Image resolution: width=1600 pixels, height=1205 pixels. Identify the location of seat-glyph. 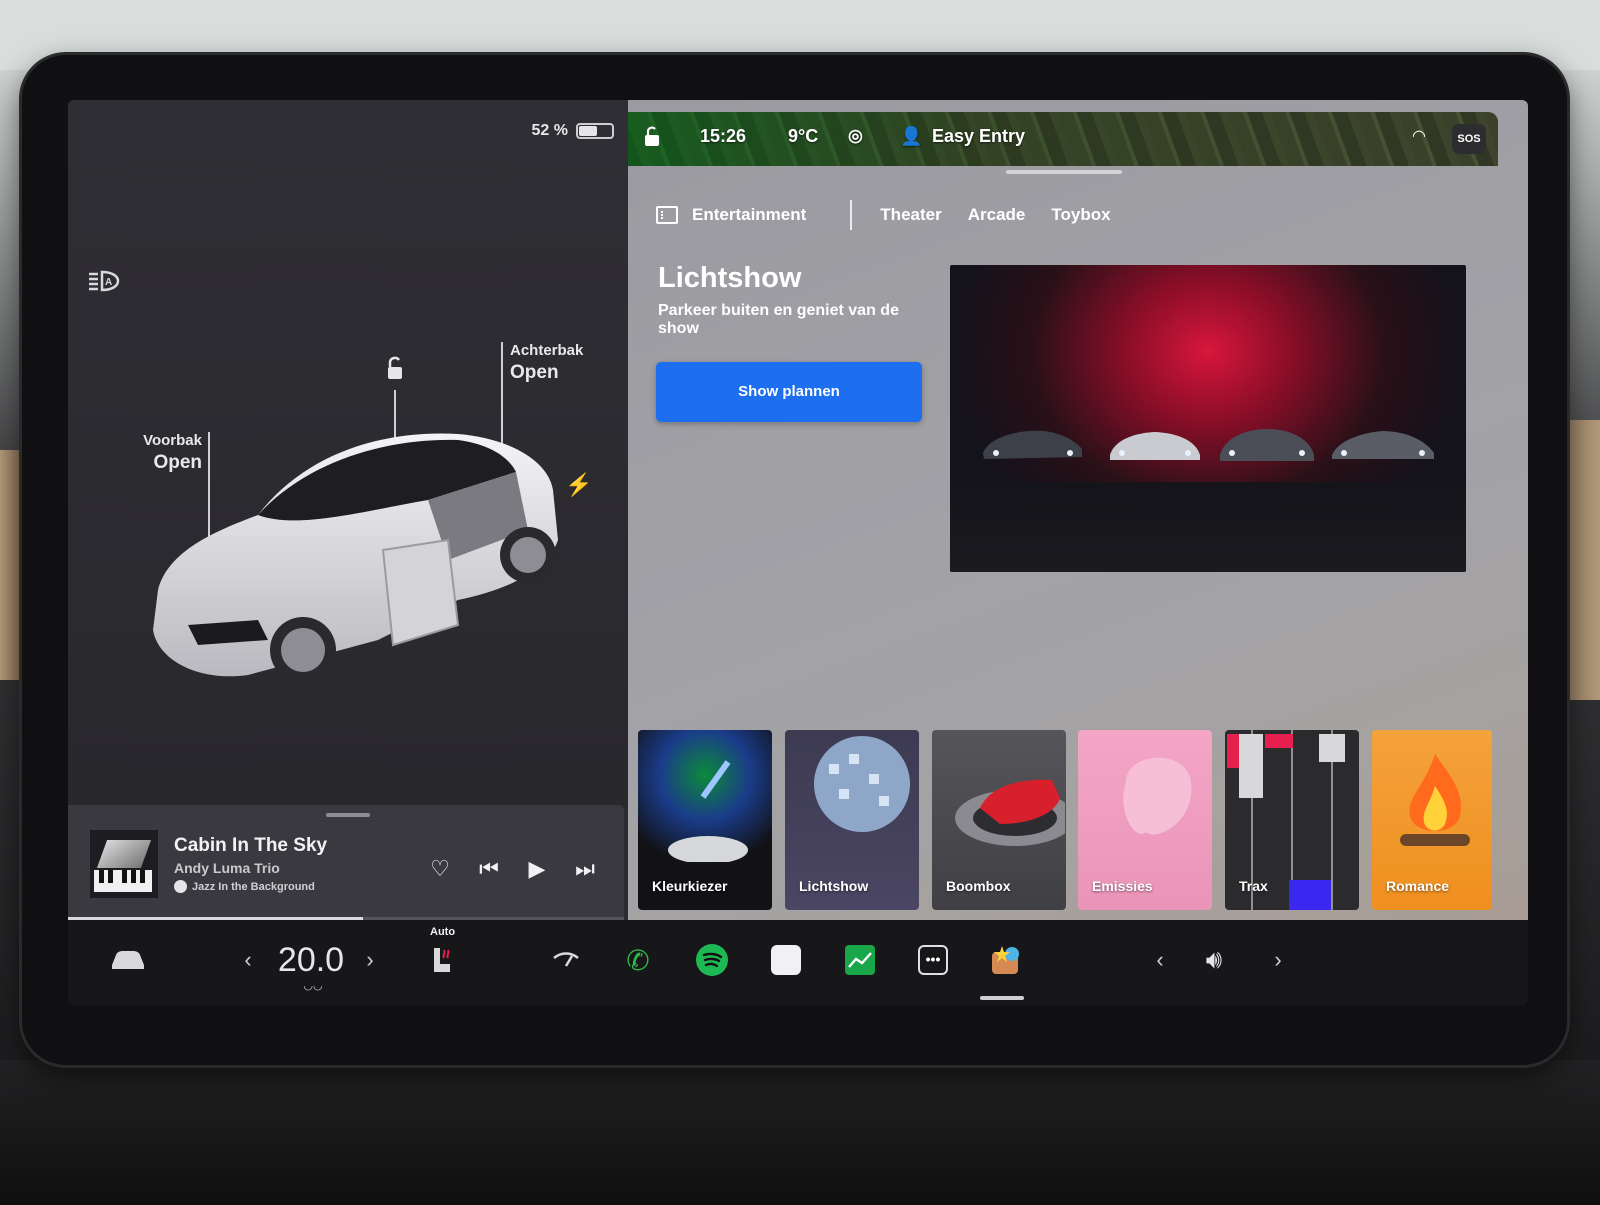
(442, 960).